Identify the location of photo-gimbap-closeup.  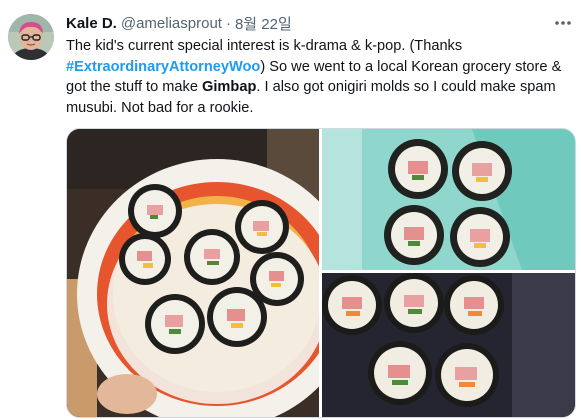
(448, 345).